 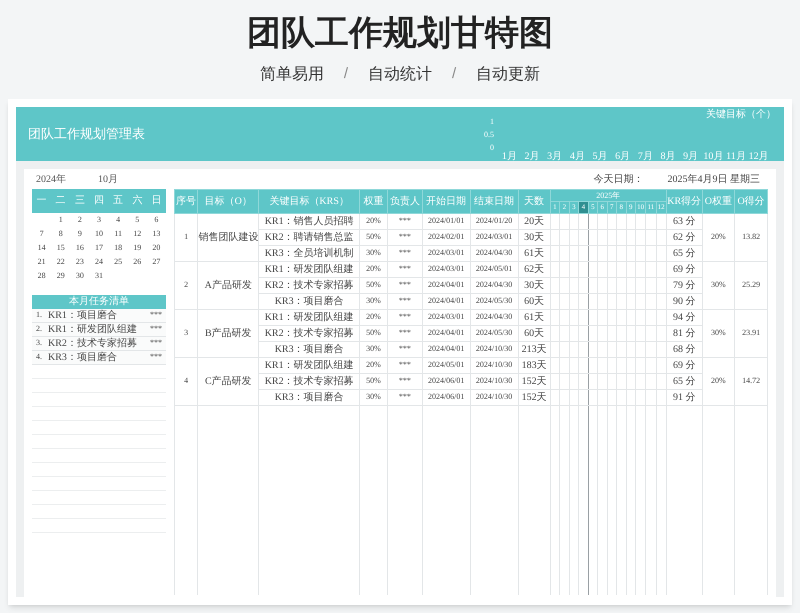 What do you see at coordinates (80, 234) in the screenshot?
I see `calendar-day: 9` at bounding box center [80, 234].